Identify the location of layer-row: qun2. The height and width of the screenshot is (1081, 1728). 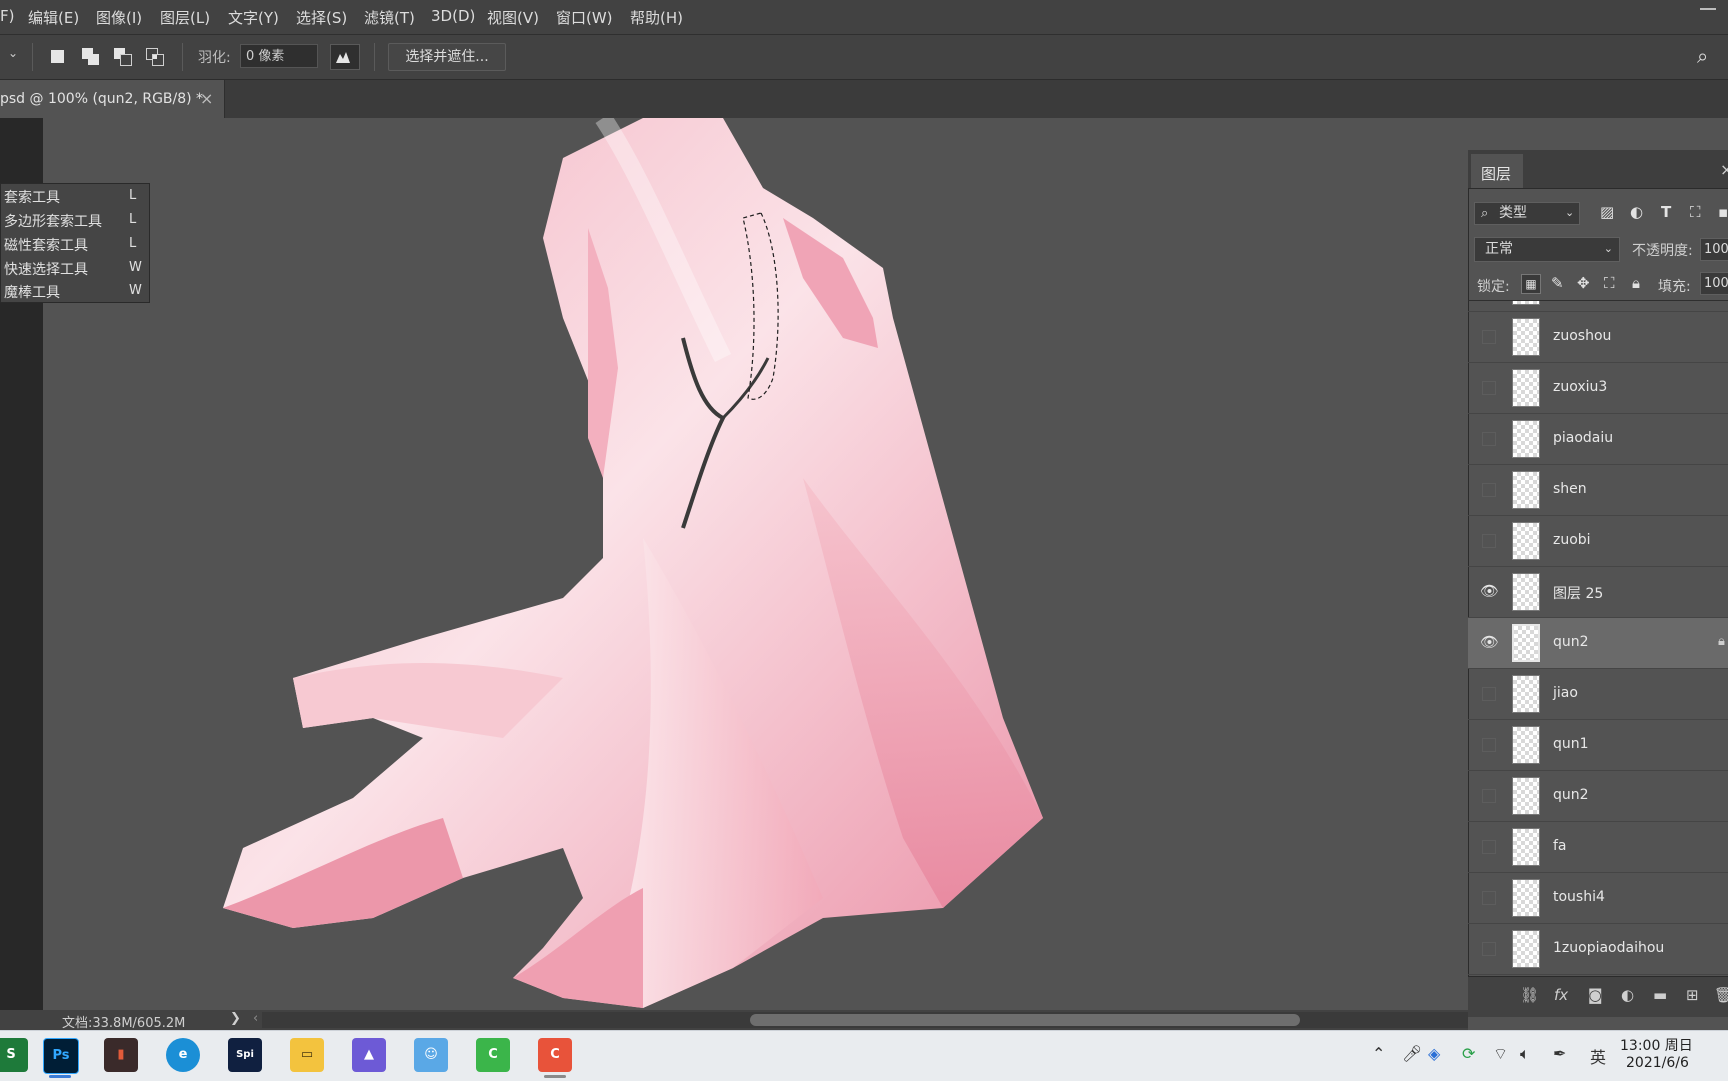
(1598, 796).